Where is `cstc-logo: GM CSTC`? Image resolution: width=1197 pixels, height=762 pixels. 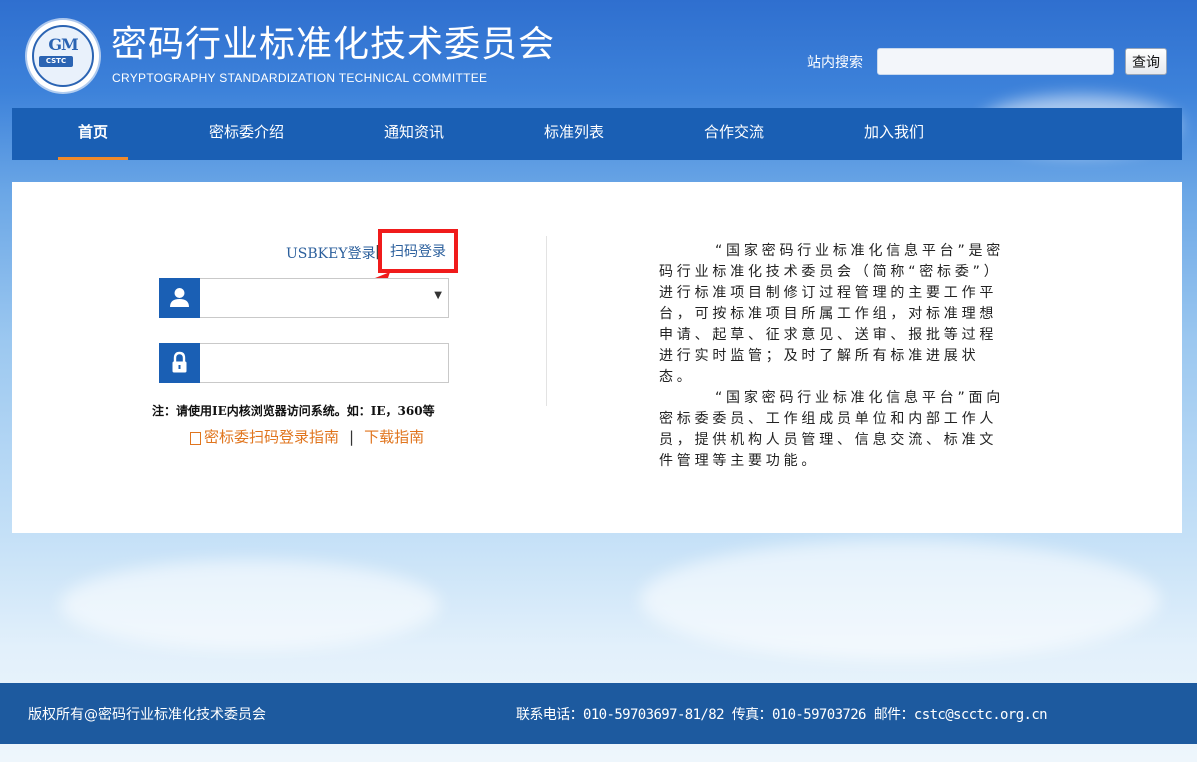
cstc-logo: GM CSTC is located at coordinates (63, 56).